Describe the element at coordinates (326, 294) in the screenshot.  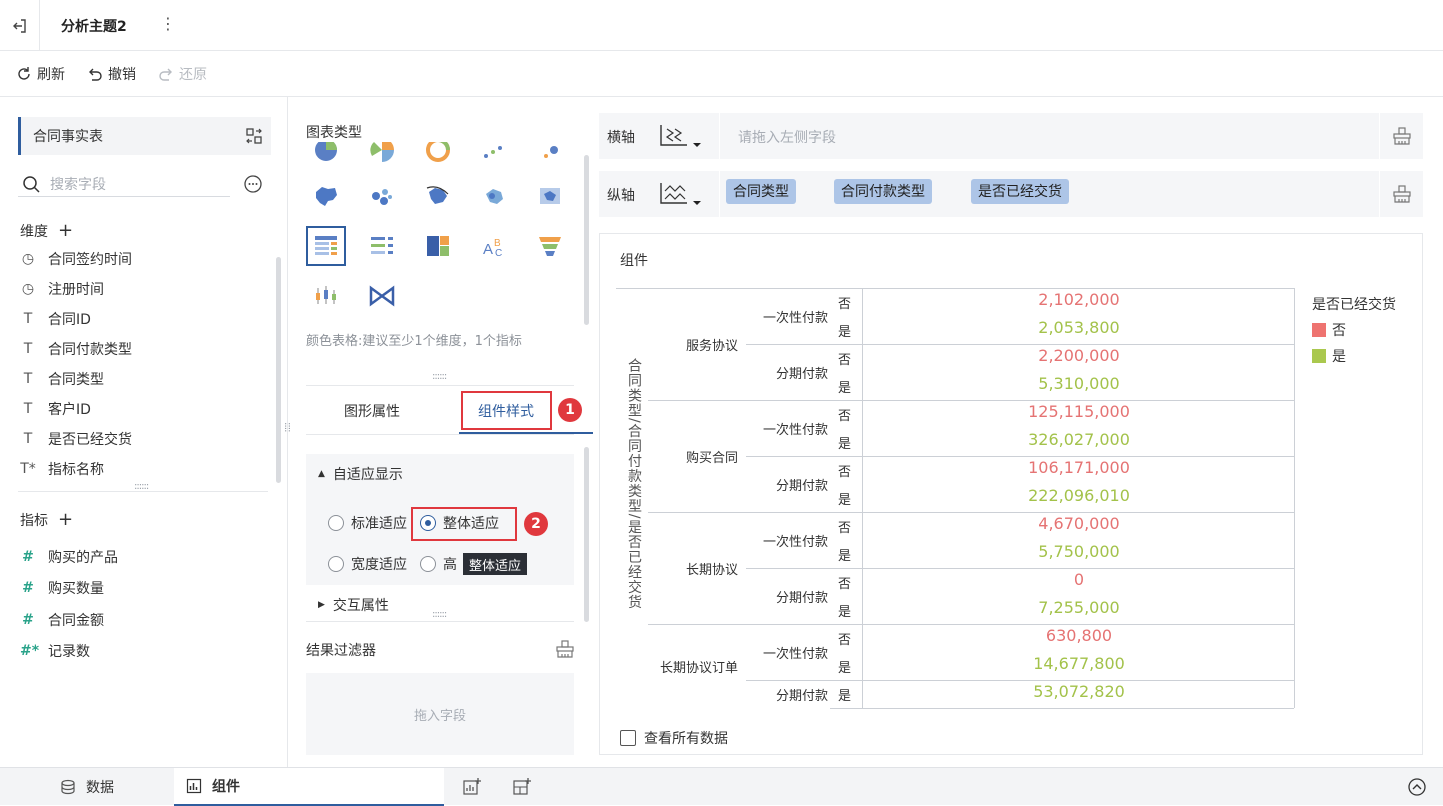
I see `candlestick-chart-icon` at that location.